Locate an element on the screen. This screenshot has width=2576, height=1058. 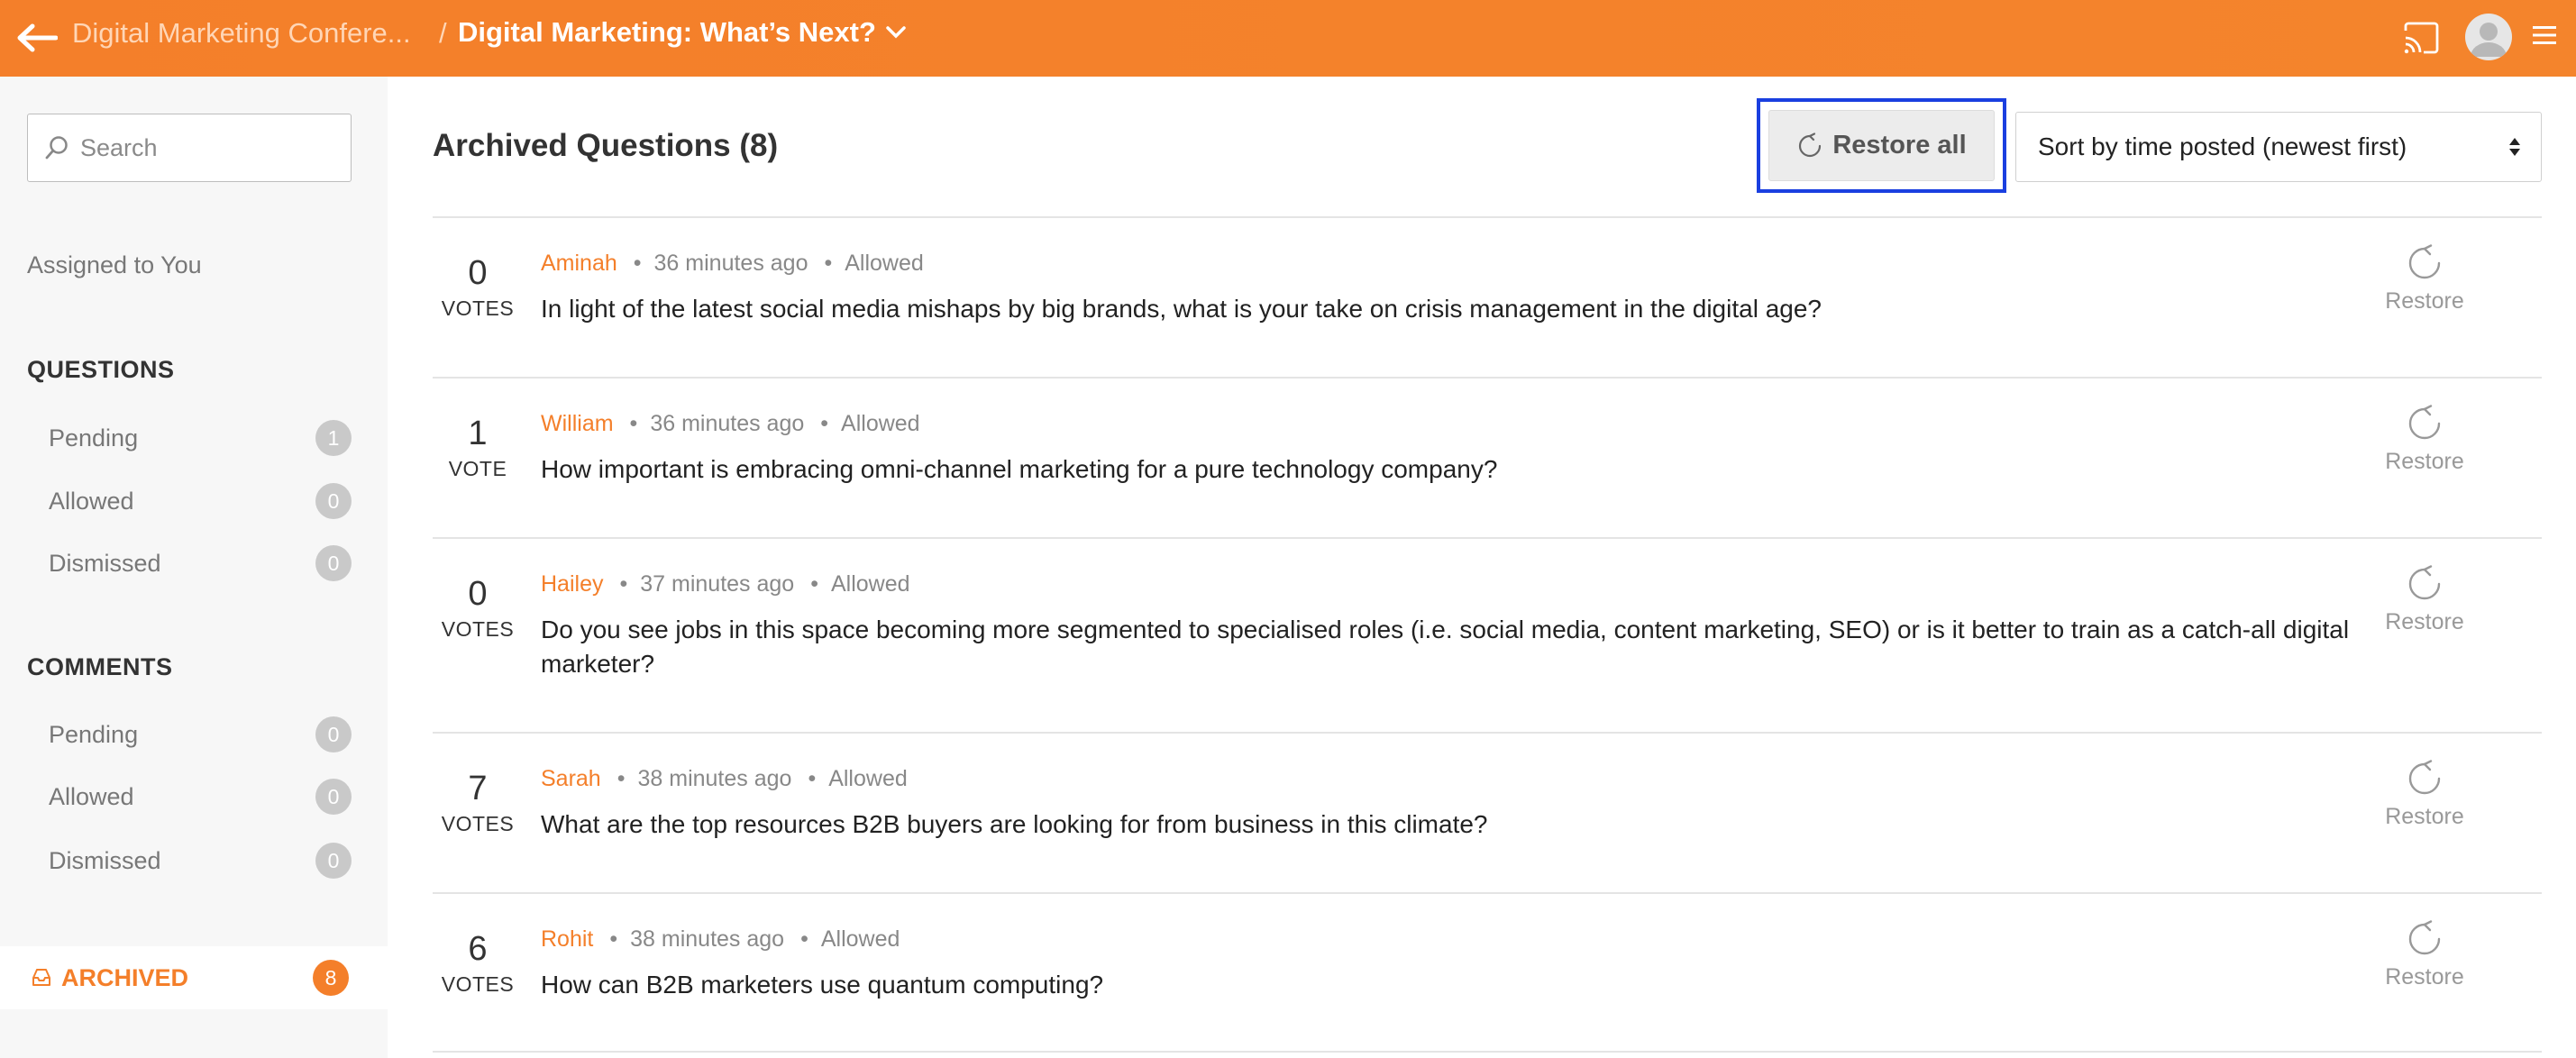
sidebar-item-comments-allowed: Allowed 0 is located at coordinates (190, 796).